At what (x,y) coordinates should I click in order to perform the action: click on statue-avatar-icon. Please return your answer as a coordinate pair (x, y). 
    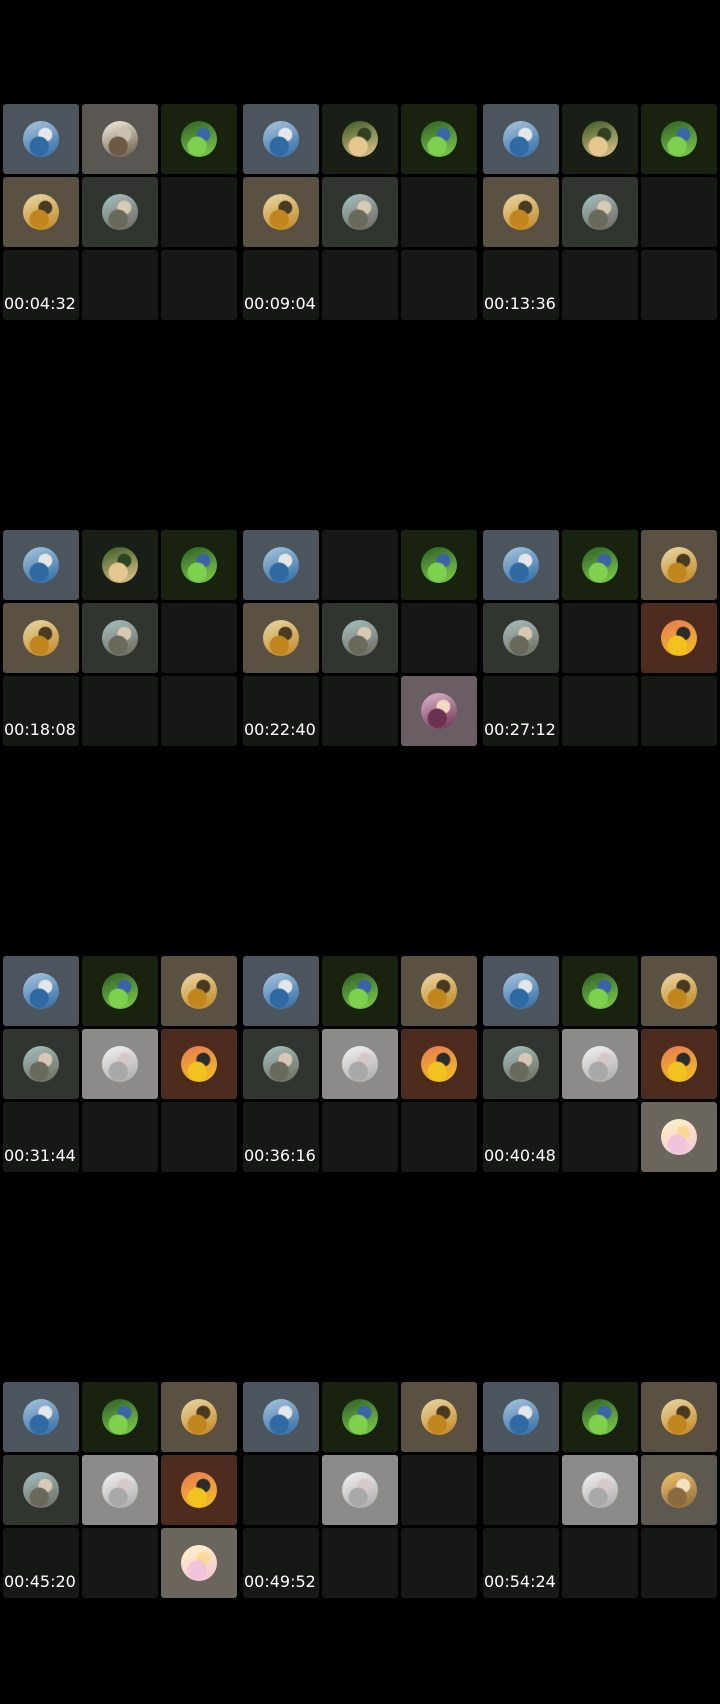
    Looking at the image, I should click on (120, 139).